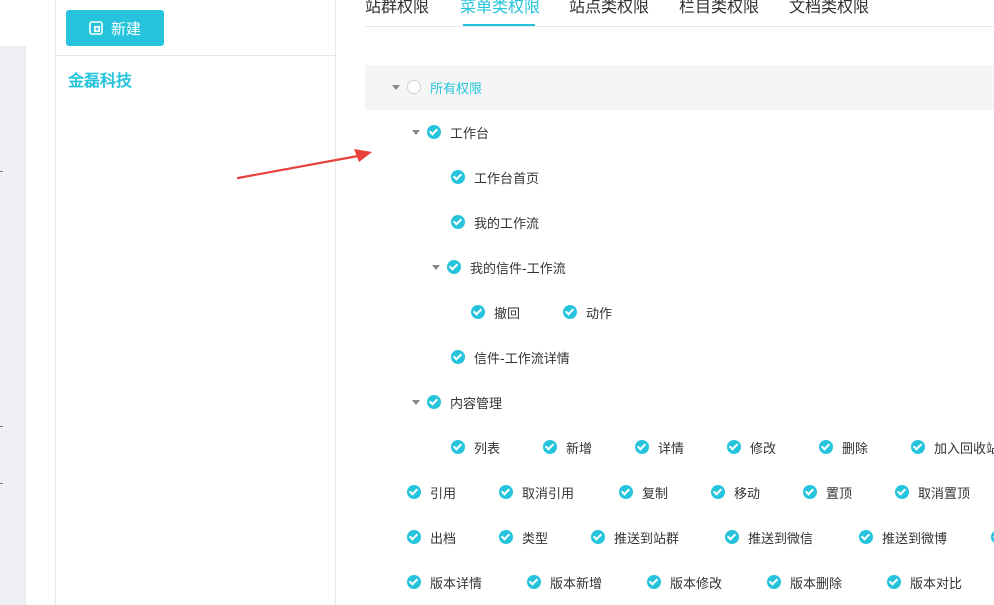 This screenshot has width=994, height=605. I want to click on tree-node-archive-out: 出档, so click(431, 537).